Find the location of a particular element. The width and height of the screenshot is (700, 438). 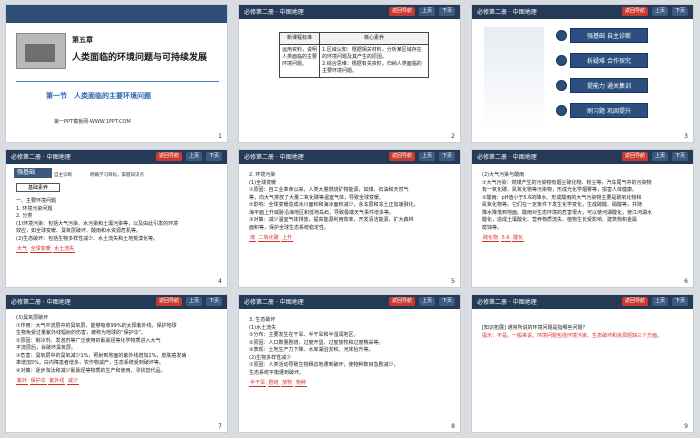

section-title: 第一节 人类面临的主要环境问题 is located at coordinates (98, 96).